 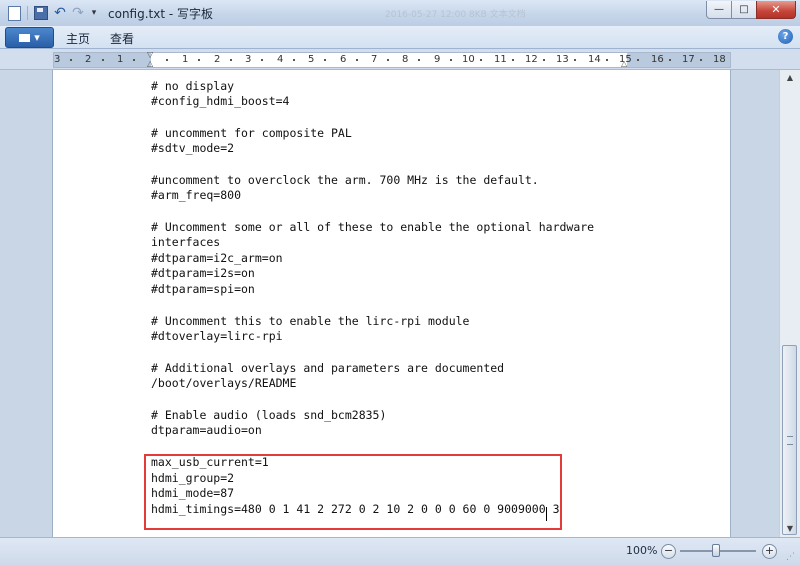 What do you see at coordinates (78, 38) in the screenshot?
I see `tab-home: 主页` at bounding box center [78, 38].